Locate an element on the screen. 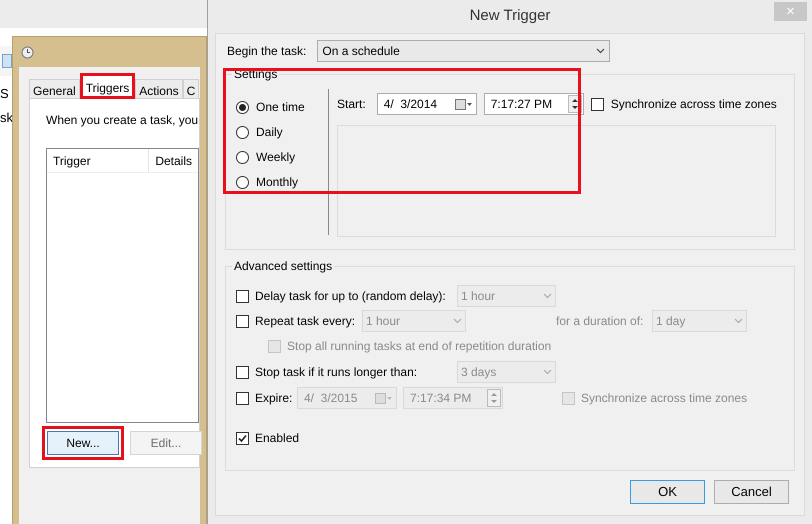  radio-label: Daily is located at coordinates (269, 132).